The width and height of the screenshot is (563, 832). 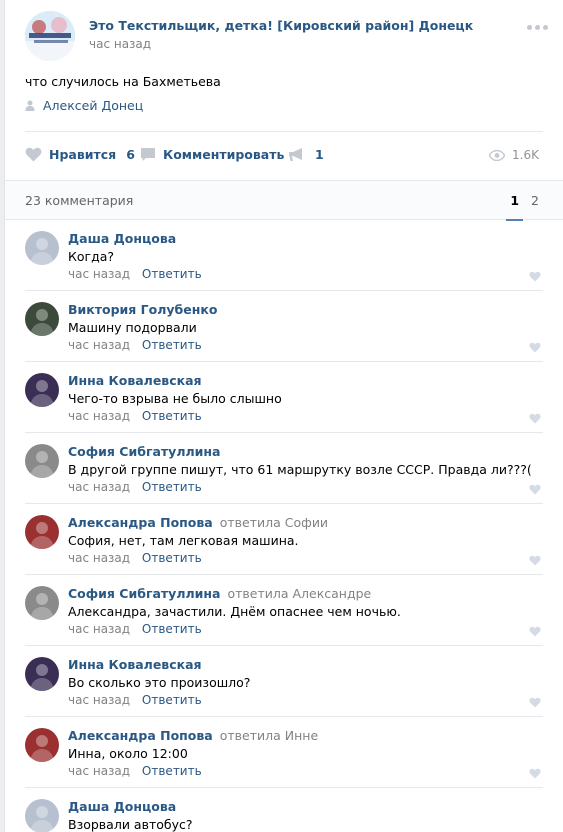 I want to click on speech-bubble-icon, so click(x=148, y=154).